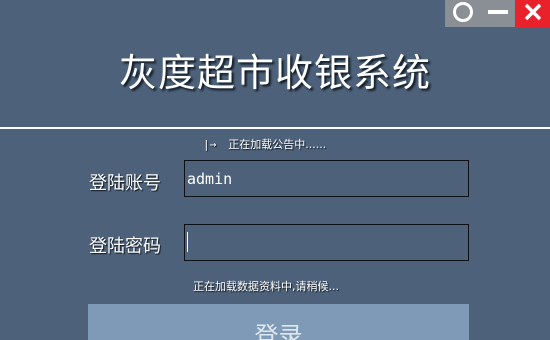  I want to click on minimize-button, so click(497, 13).